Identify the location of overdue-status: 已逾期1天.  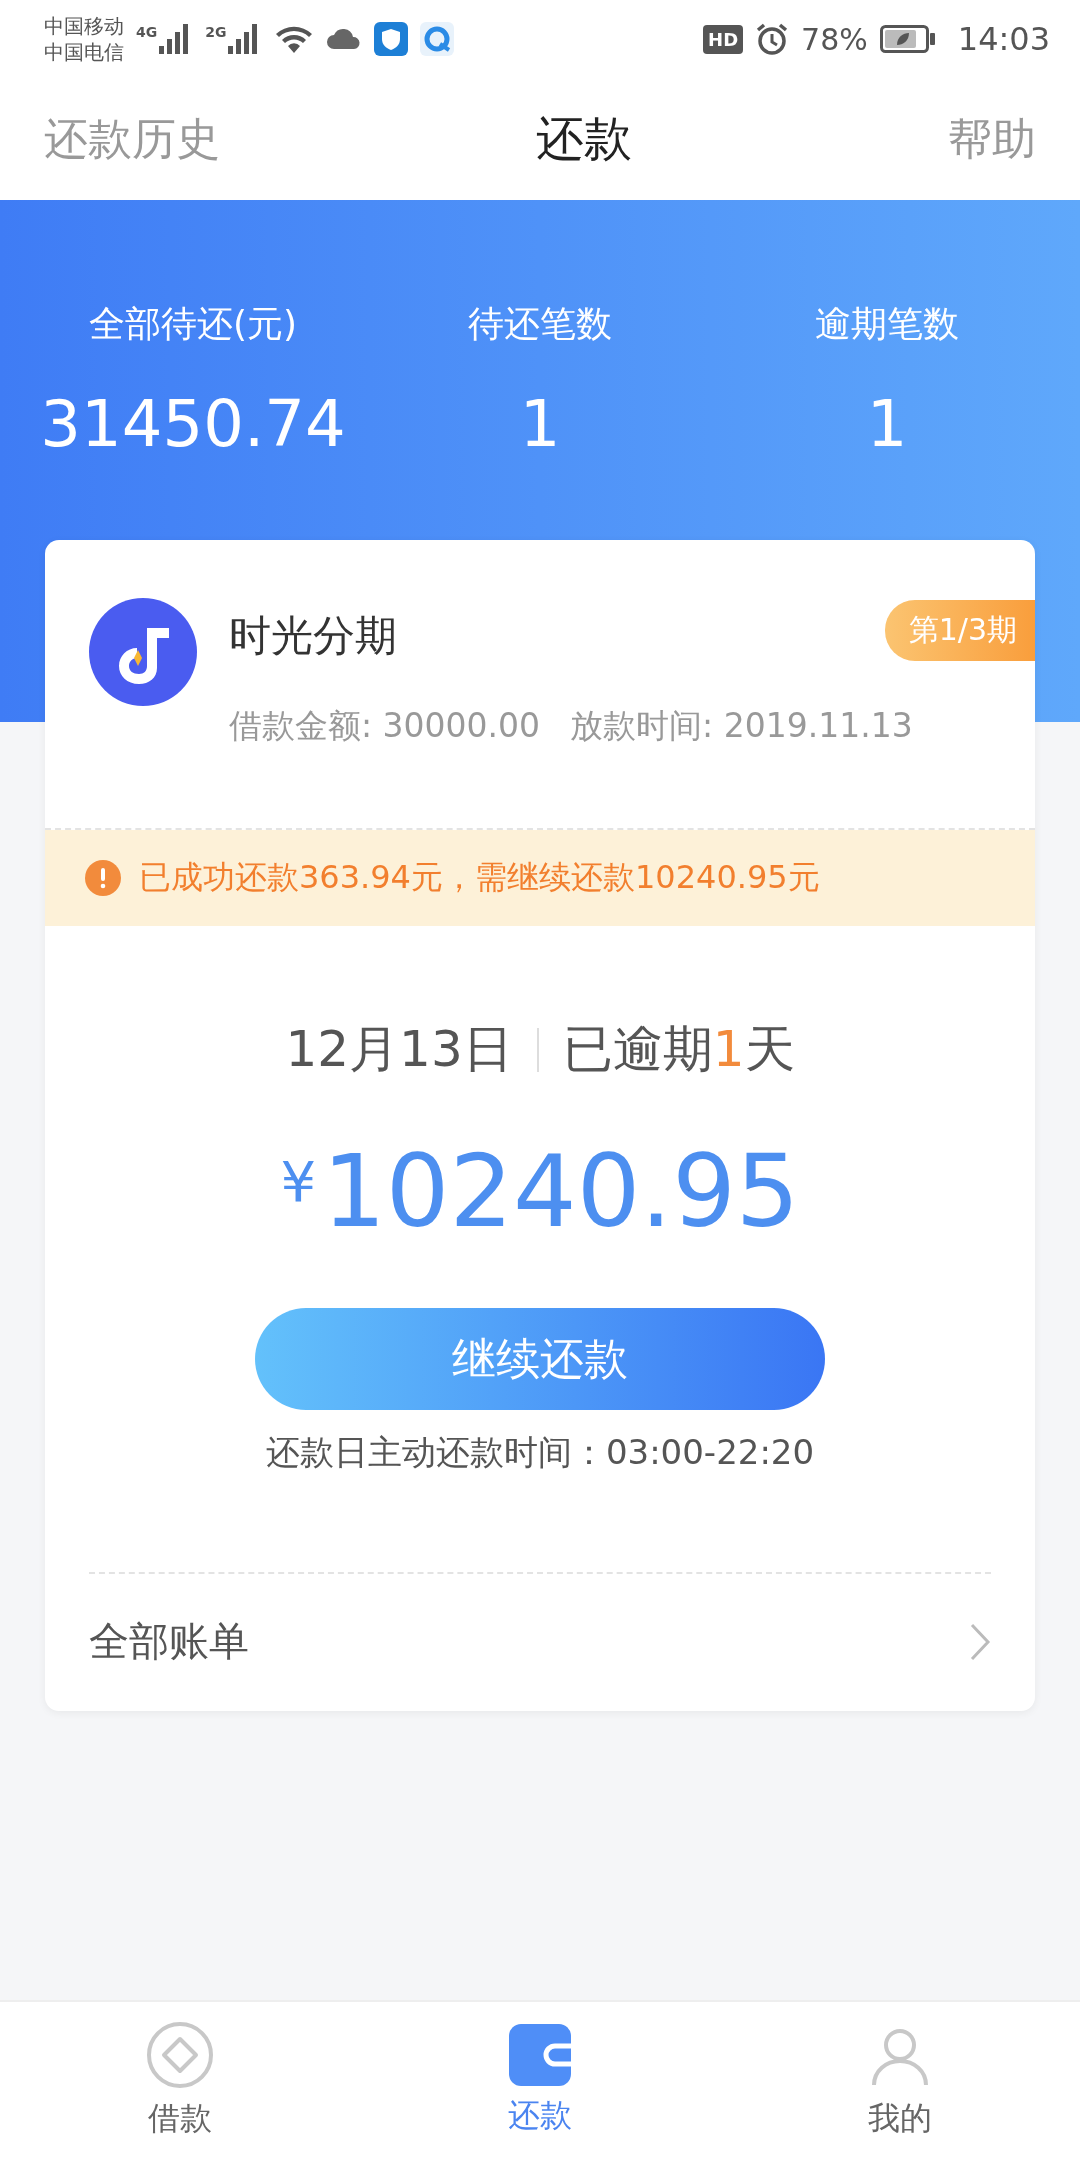
(678, 1049).